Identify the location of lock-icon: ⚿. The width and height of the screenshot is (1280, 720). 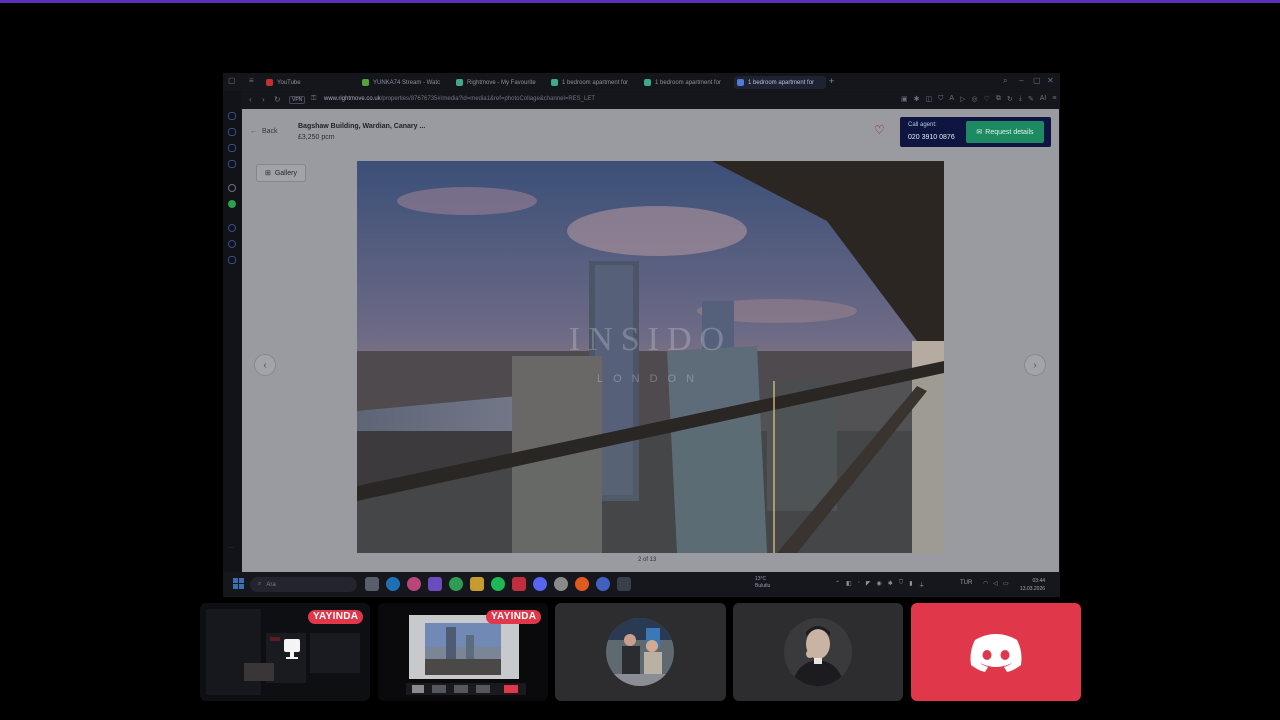
(313, 99).